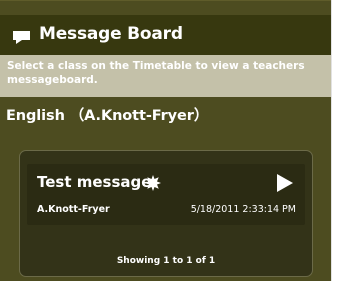 The image size is (342, 281). I want to click on message-author: A.Knott-Fryer, so click(73, 209).